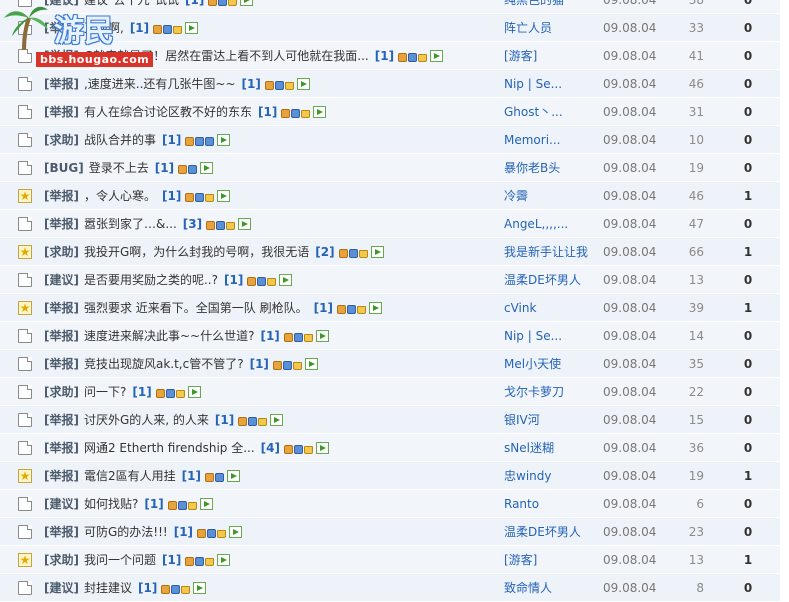  Describe the element at coordinates (527, 476) in the screenshot. I see `author-link: 忠windy` at that location.